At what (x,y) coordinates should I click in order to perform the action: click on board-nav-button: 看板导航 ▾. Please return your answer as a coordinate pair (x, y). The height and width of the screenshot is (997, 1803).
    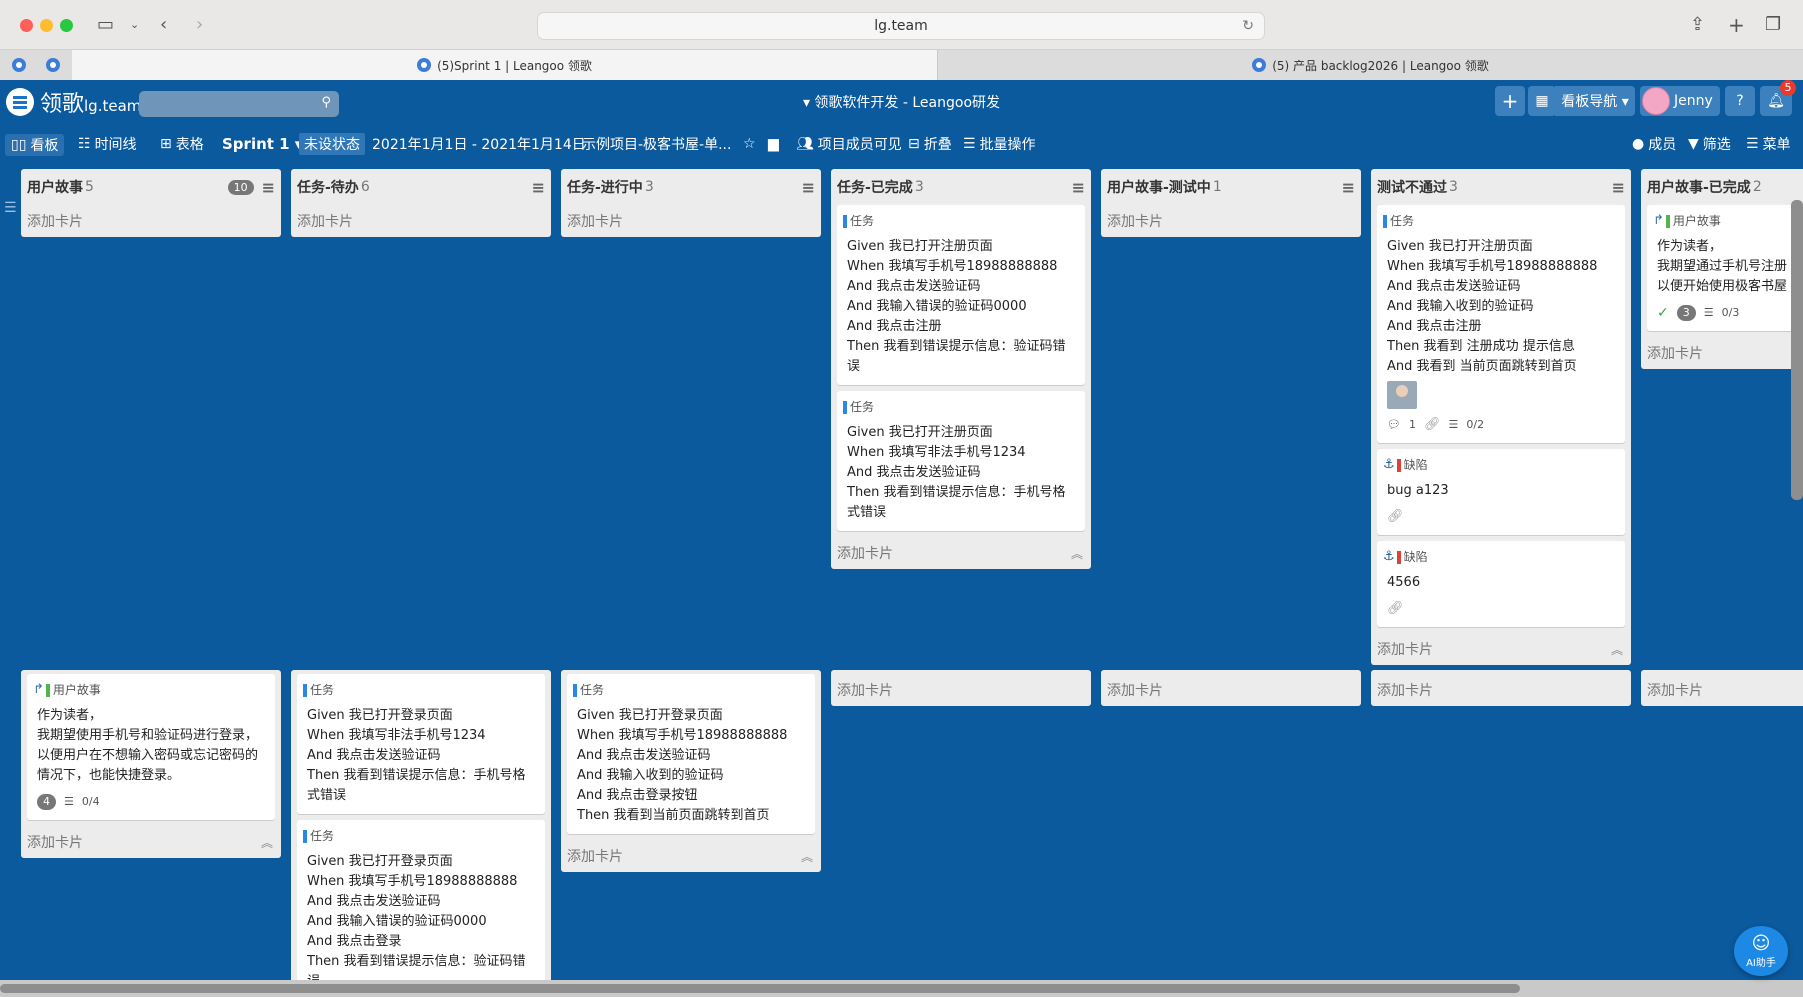
    Looking at the image, I should click on (1595, 101).